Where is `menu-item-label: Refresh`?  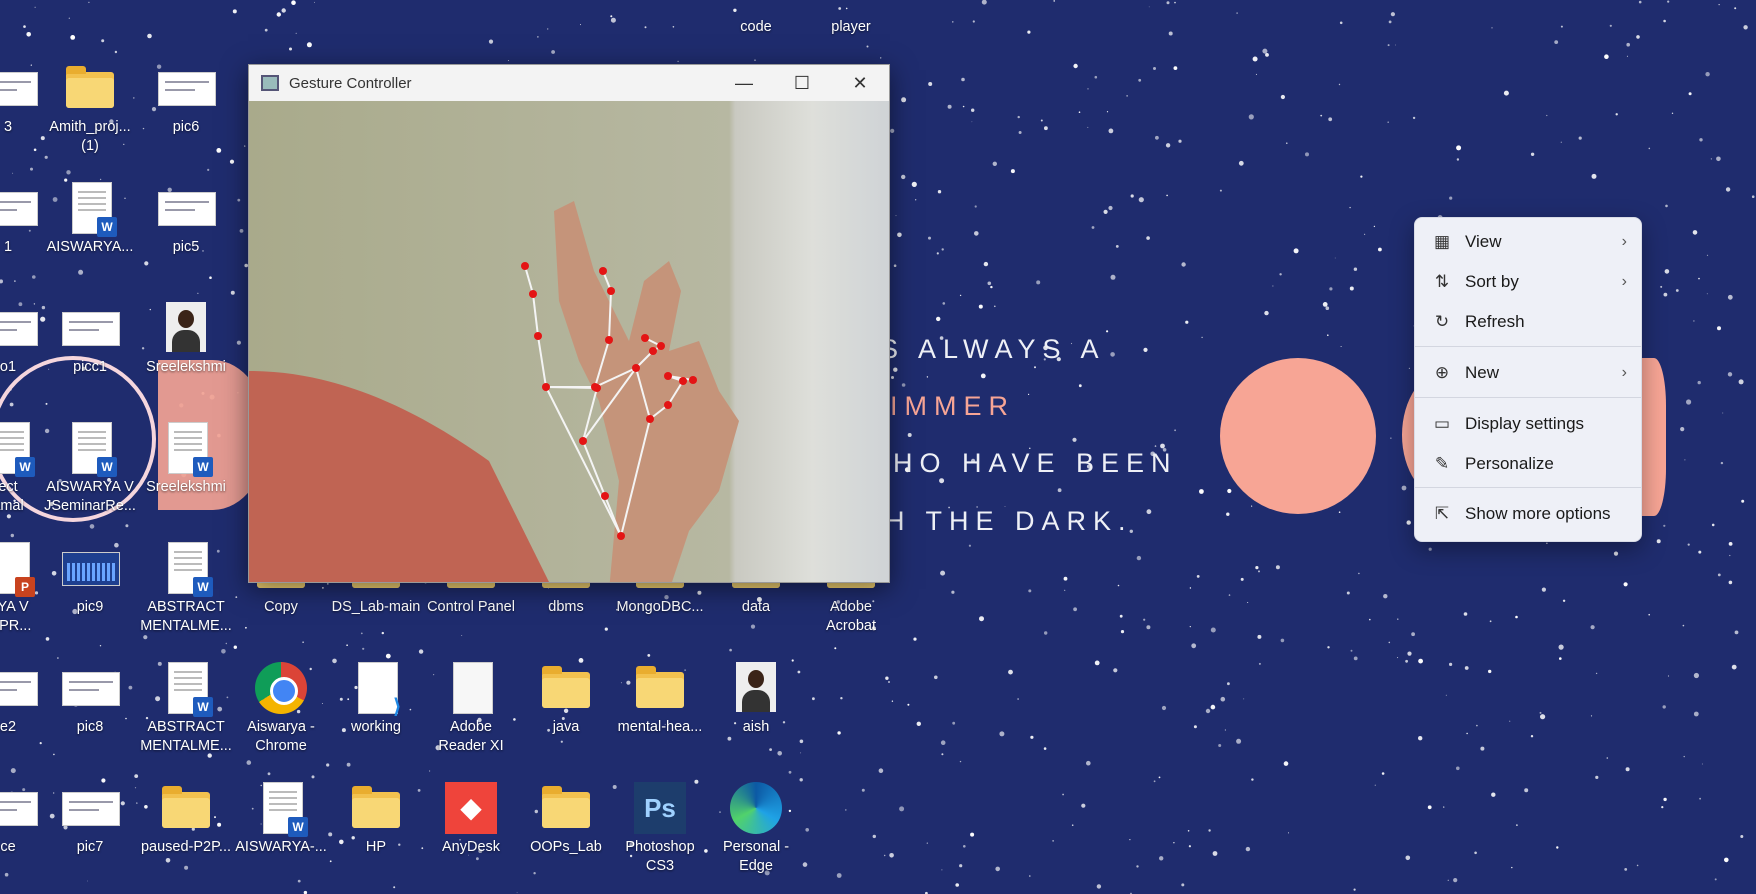 menu-item-label: Refresh is located at coordinates (1495, 321).